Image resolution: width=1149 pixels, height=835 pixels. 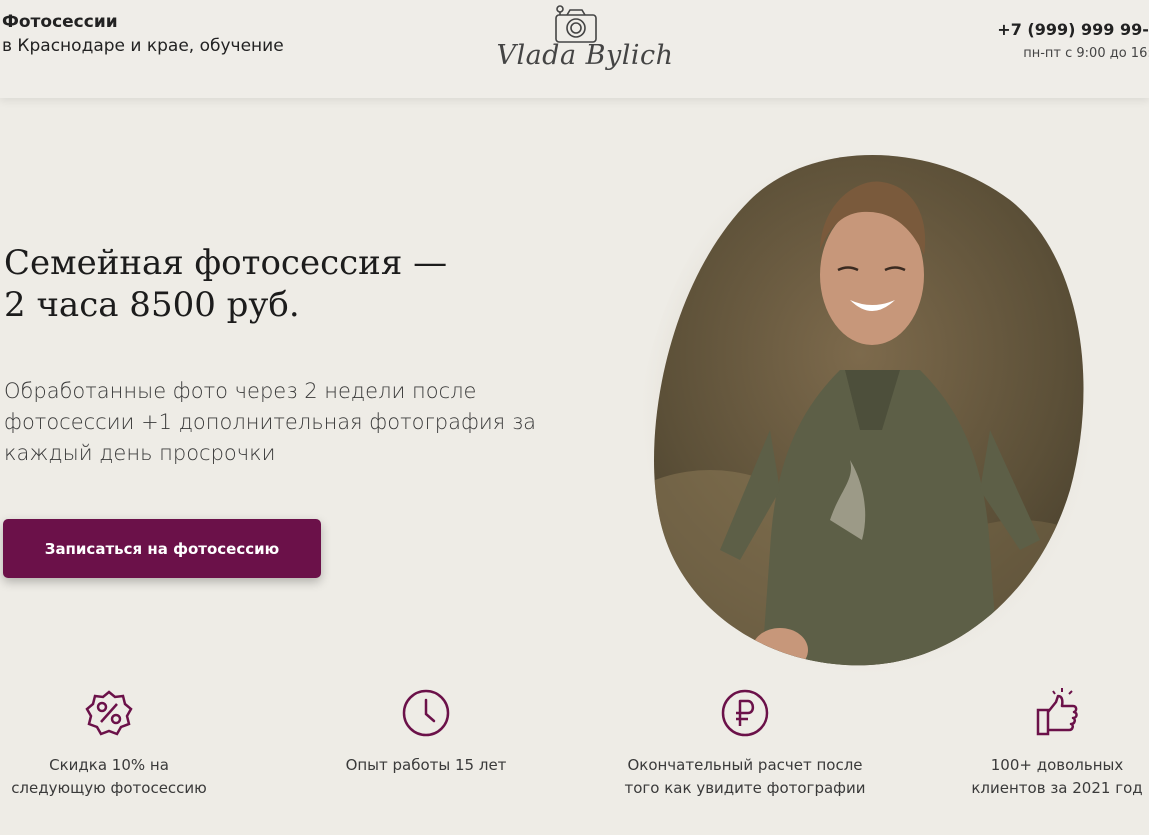 I want to click on logo-text: Vlada Bylich, so click(x=585, y=55).